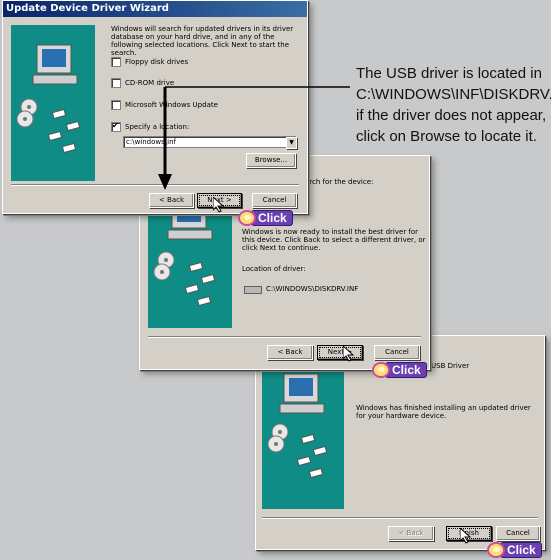  Describe the element at coordinates (116, 62) in the screenshot. I see `floppy-checkbox` at that location.